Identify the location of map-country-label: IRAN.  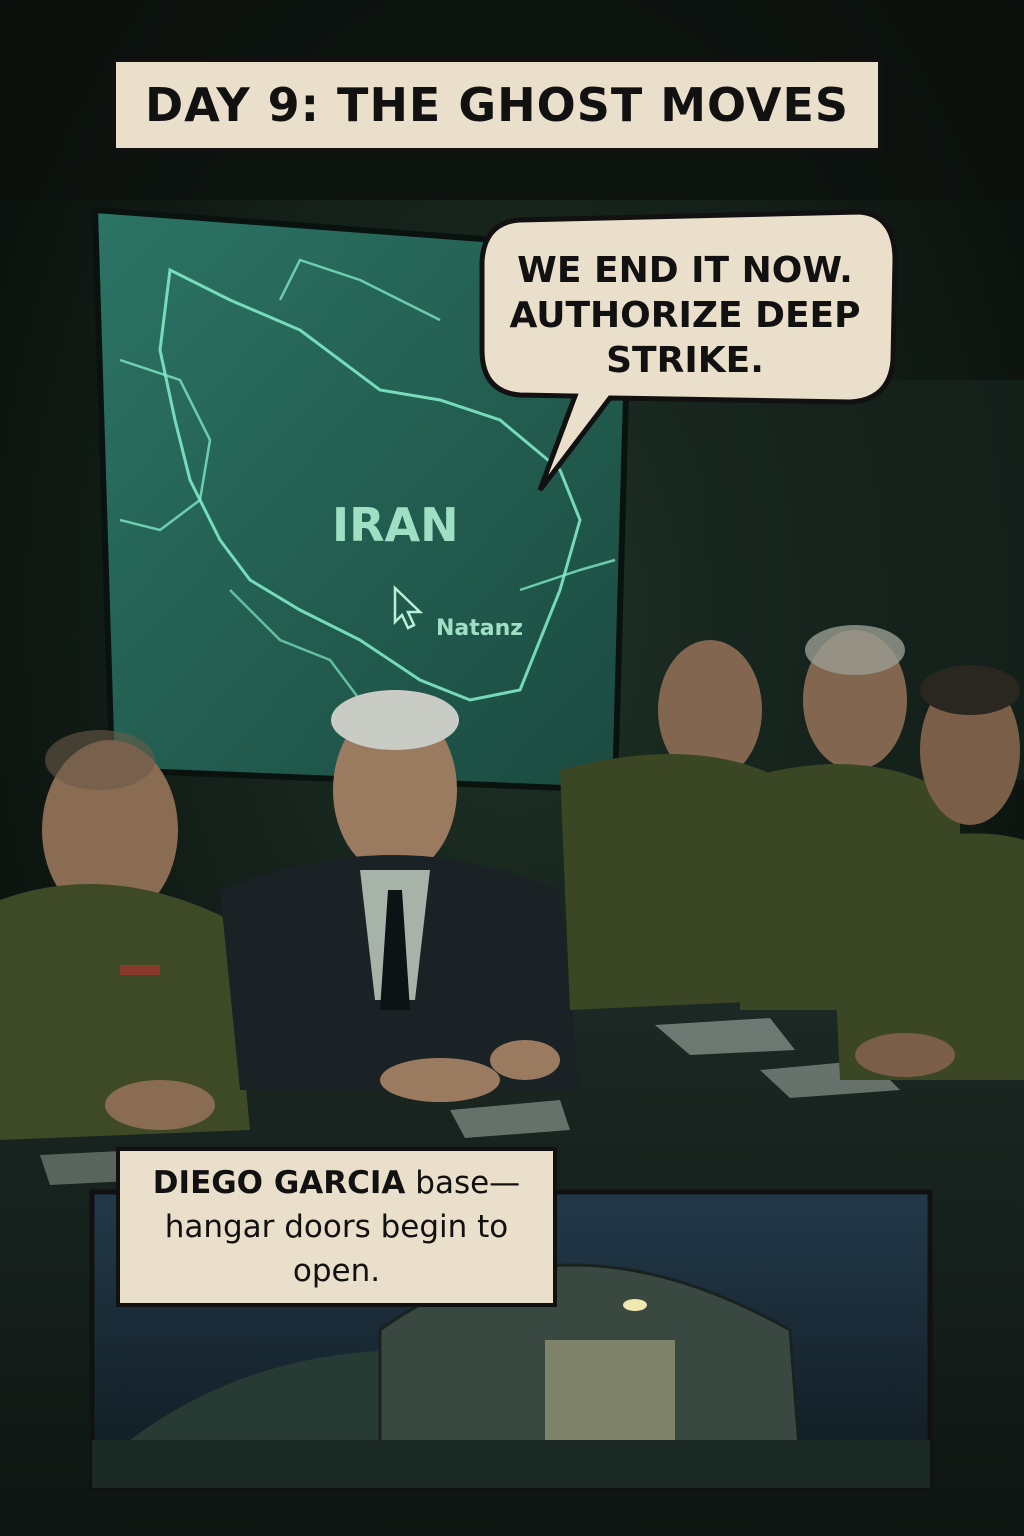
(395, 525).